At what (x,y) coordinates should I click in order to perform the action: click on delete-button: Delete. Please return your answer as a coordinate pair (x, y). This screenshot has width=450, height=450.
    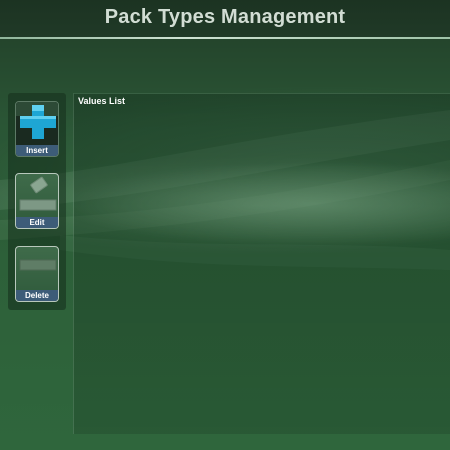
    Looking at the image, I should click on (37, 274).